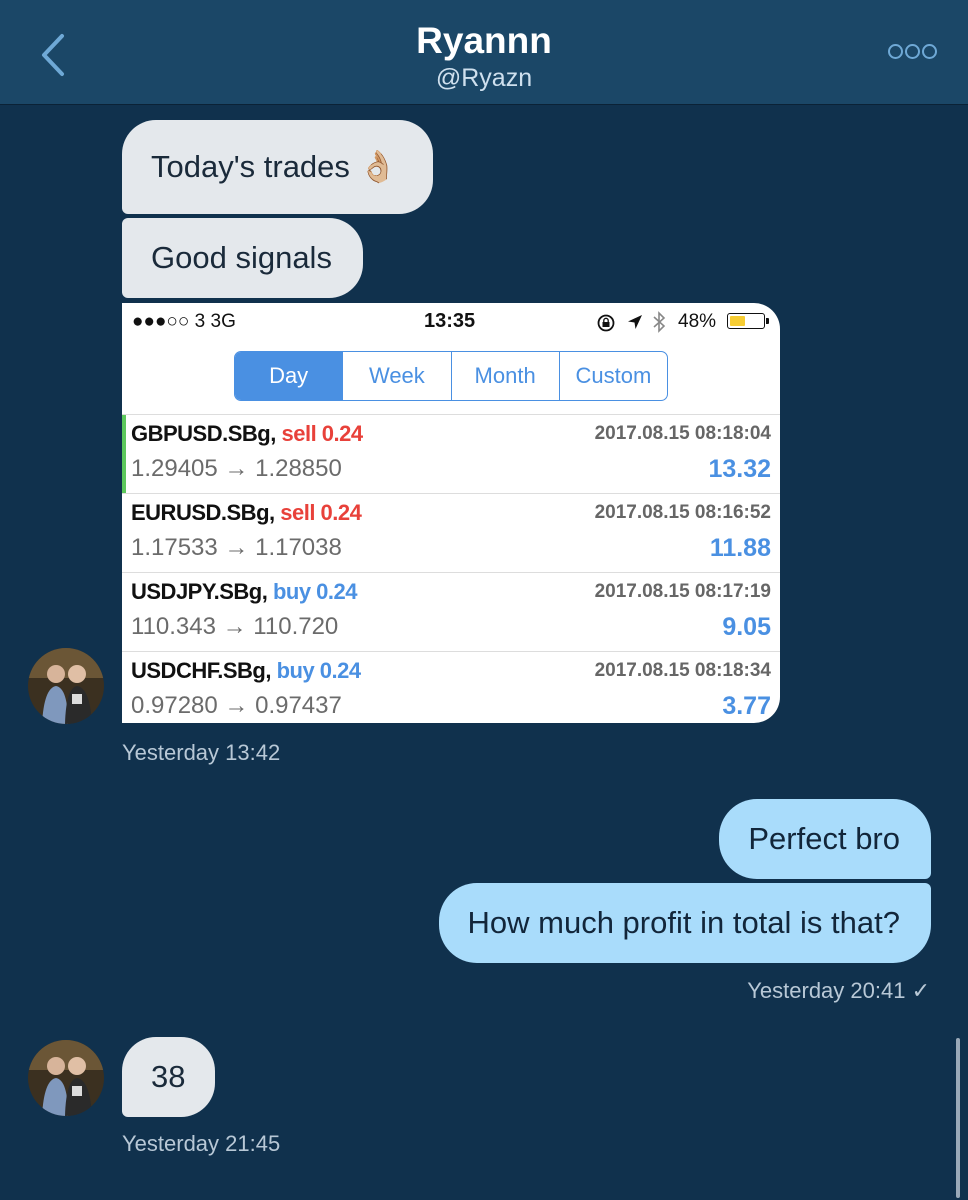  What do you see at coordinates (838, 990) in the screenshot?
I see `message-timestamp: Yesterday 20:41 ✓` at bounding box center [838, 990].